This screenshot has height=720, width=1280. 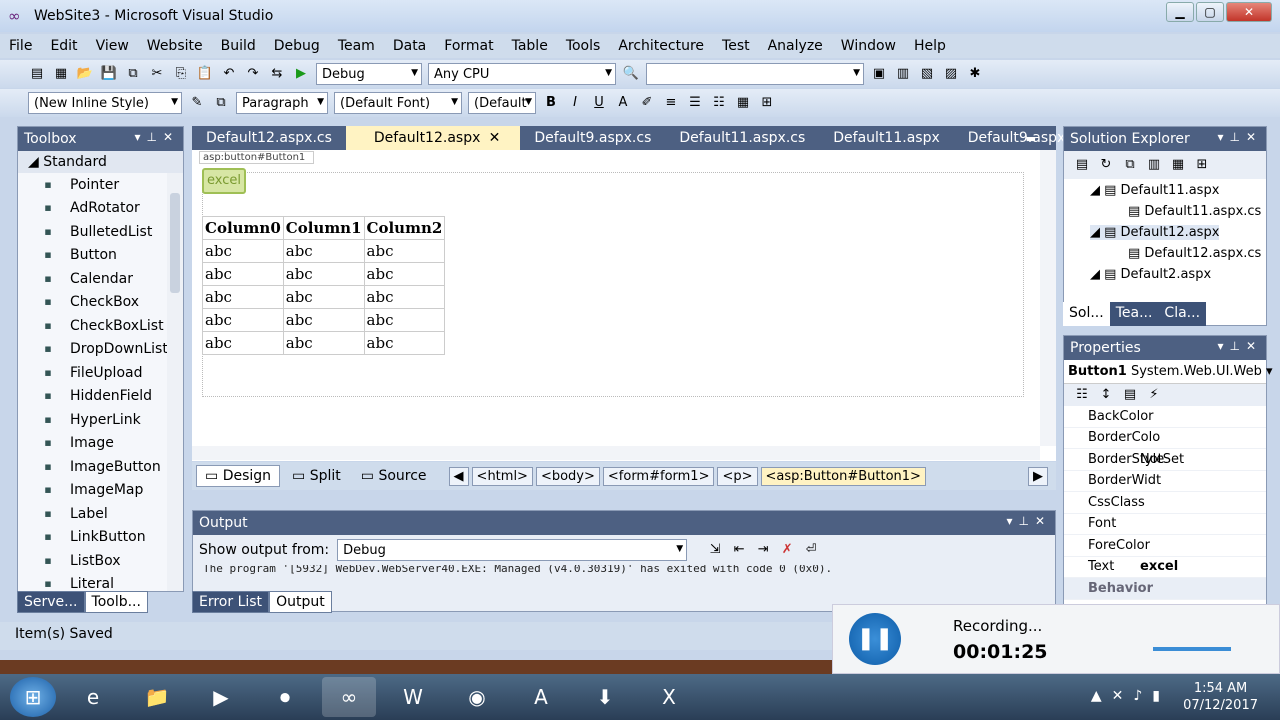 What do you see at coordinates (409, 46) in the screenshot?
I see `menu-data: Data` at bounding box center [409, 46].